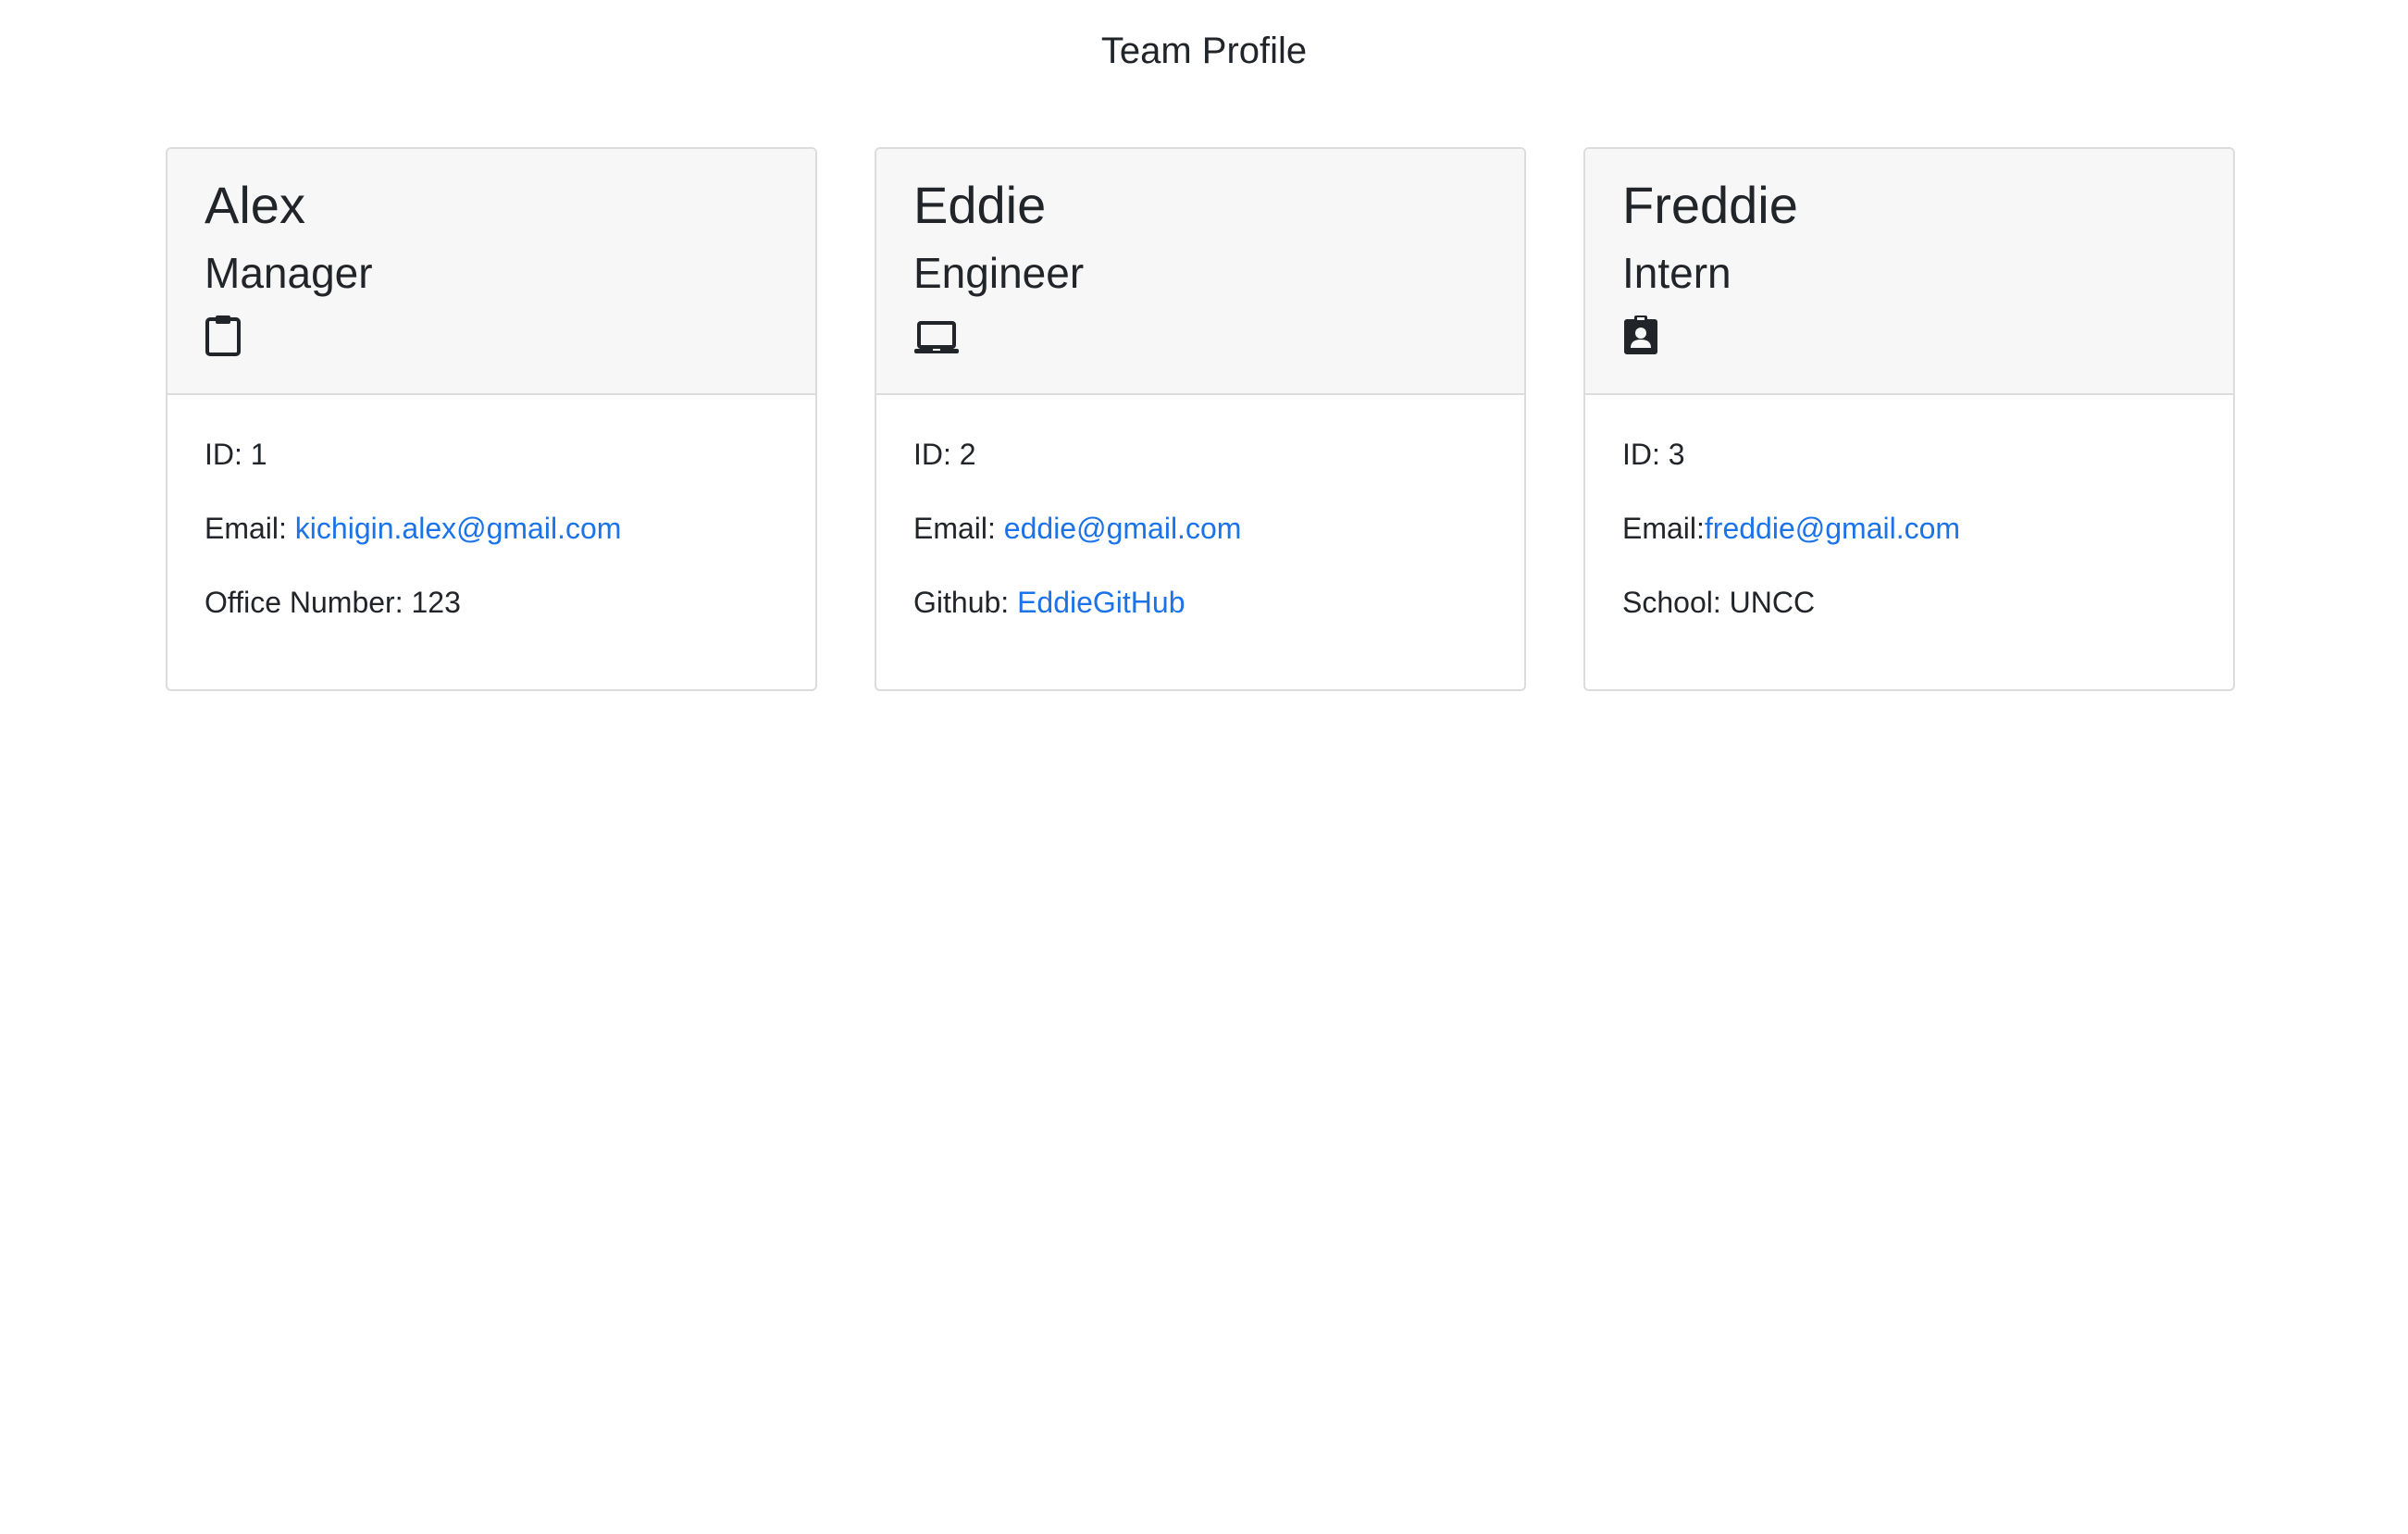 This screenshot has height=1534, width=2408. I want to click on employee-id: ID: 2, so click(944, 454).